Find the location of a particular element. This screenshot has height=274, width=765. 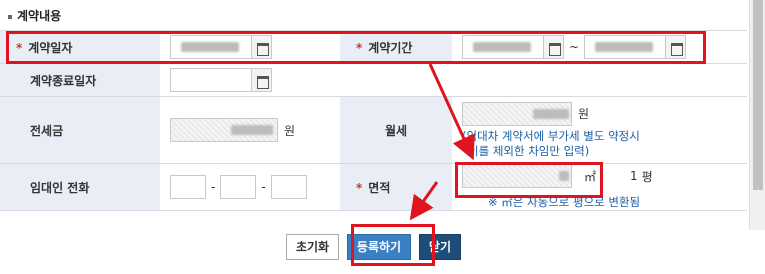

phone-part-1-input is located at coordinates (188, 187).